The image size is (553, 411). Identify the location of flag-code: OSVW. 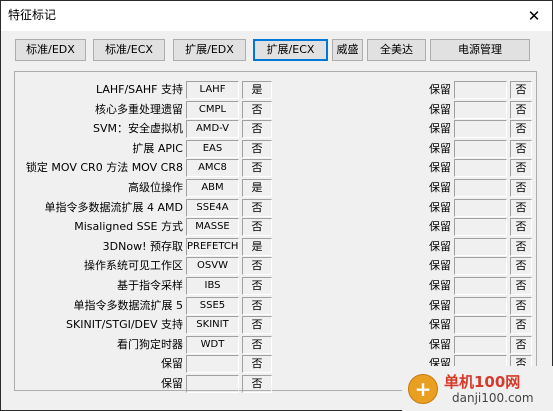
(212, 266).